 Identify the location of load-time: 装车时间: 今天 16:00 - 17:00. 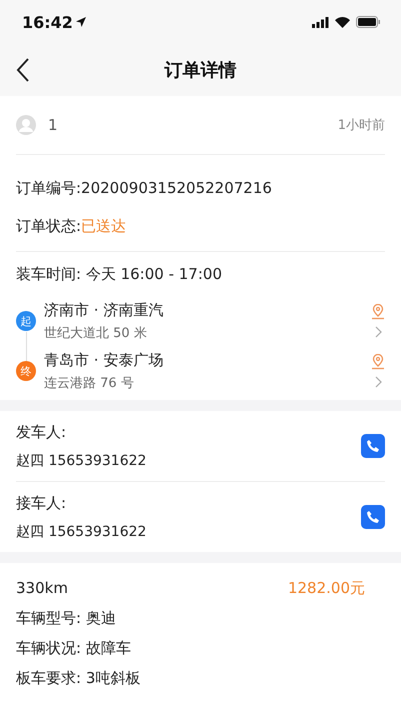
(119, 274).